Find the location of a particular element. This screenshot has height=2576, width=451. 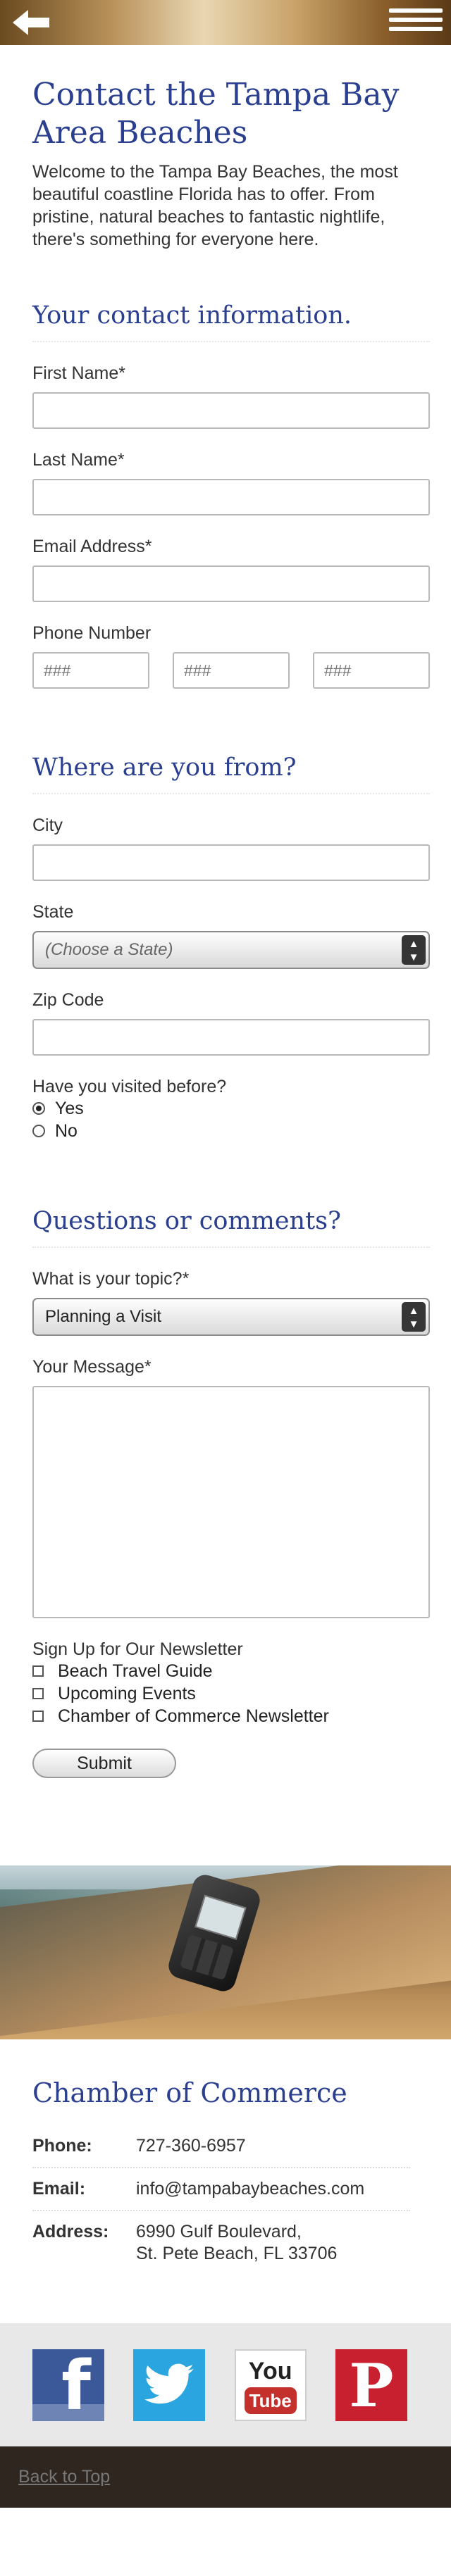

phone-area-code-field: ### is located at coordinates (91, 670).